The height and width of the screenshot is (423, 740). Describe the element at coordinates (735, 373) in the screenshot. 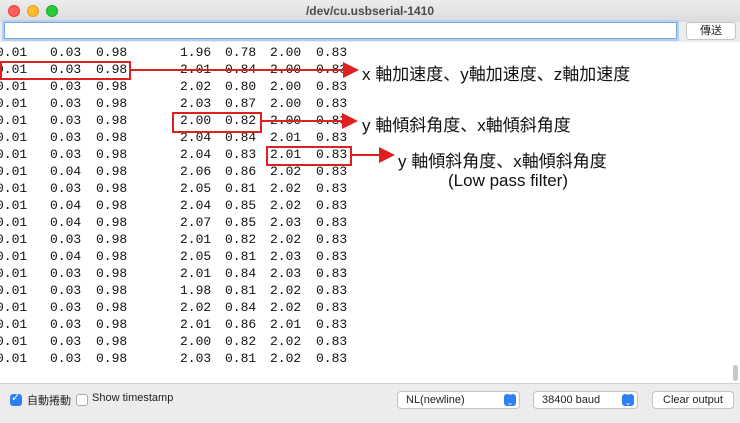

I see `output-scrollbar` at that location.